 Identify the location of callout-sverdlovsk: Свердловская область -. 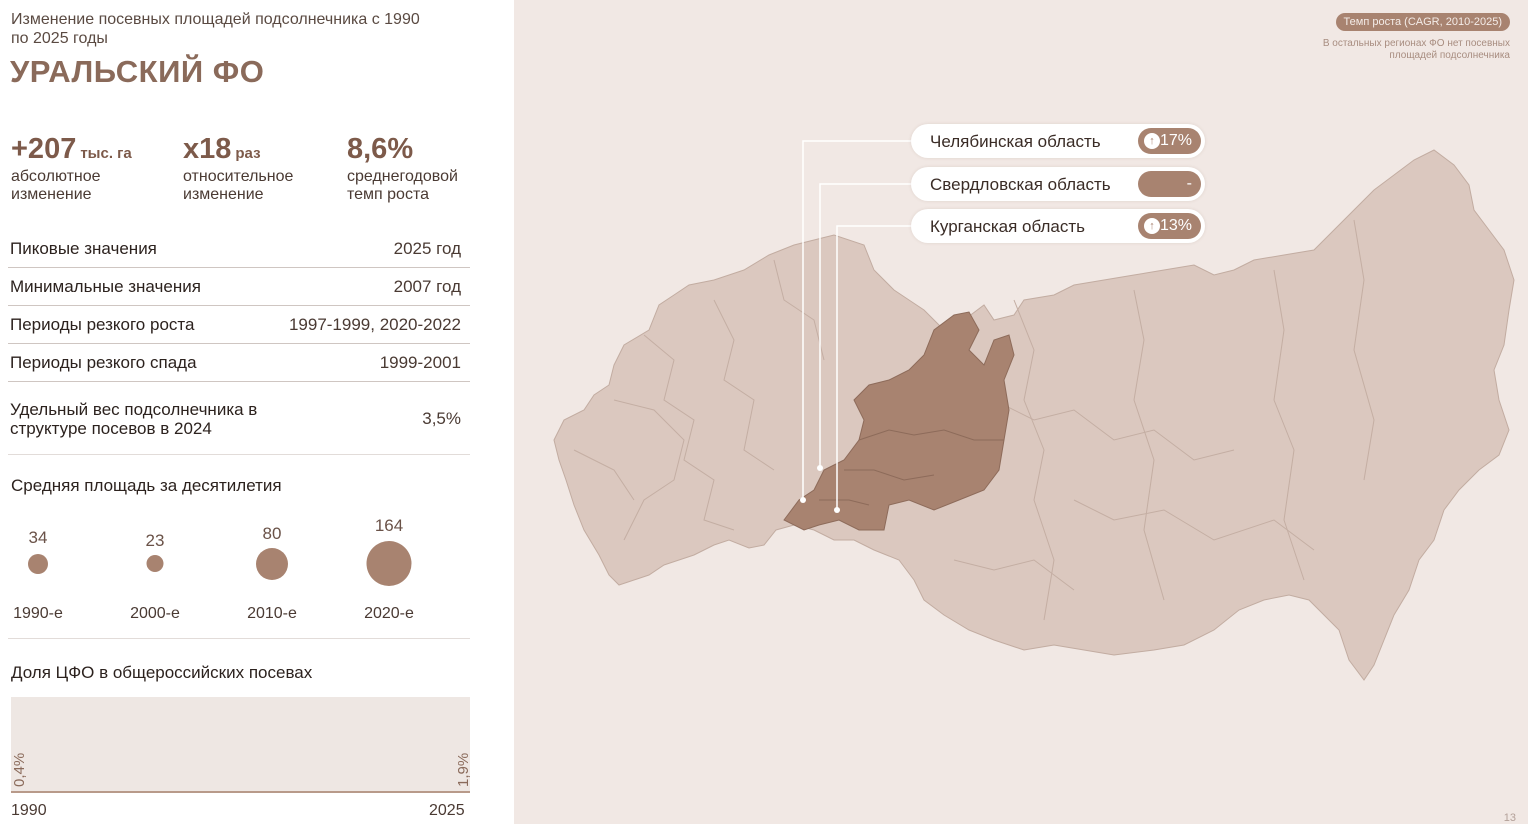
(1058, 184).